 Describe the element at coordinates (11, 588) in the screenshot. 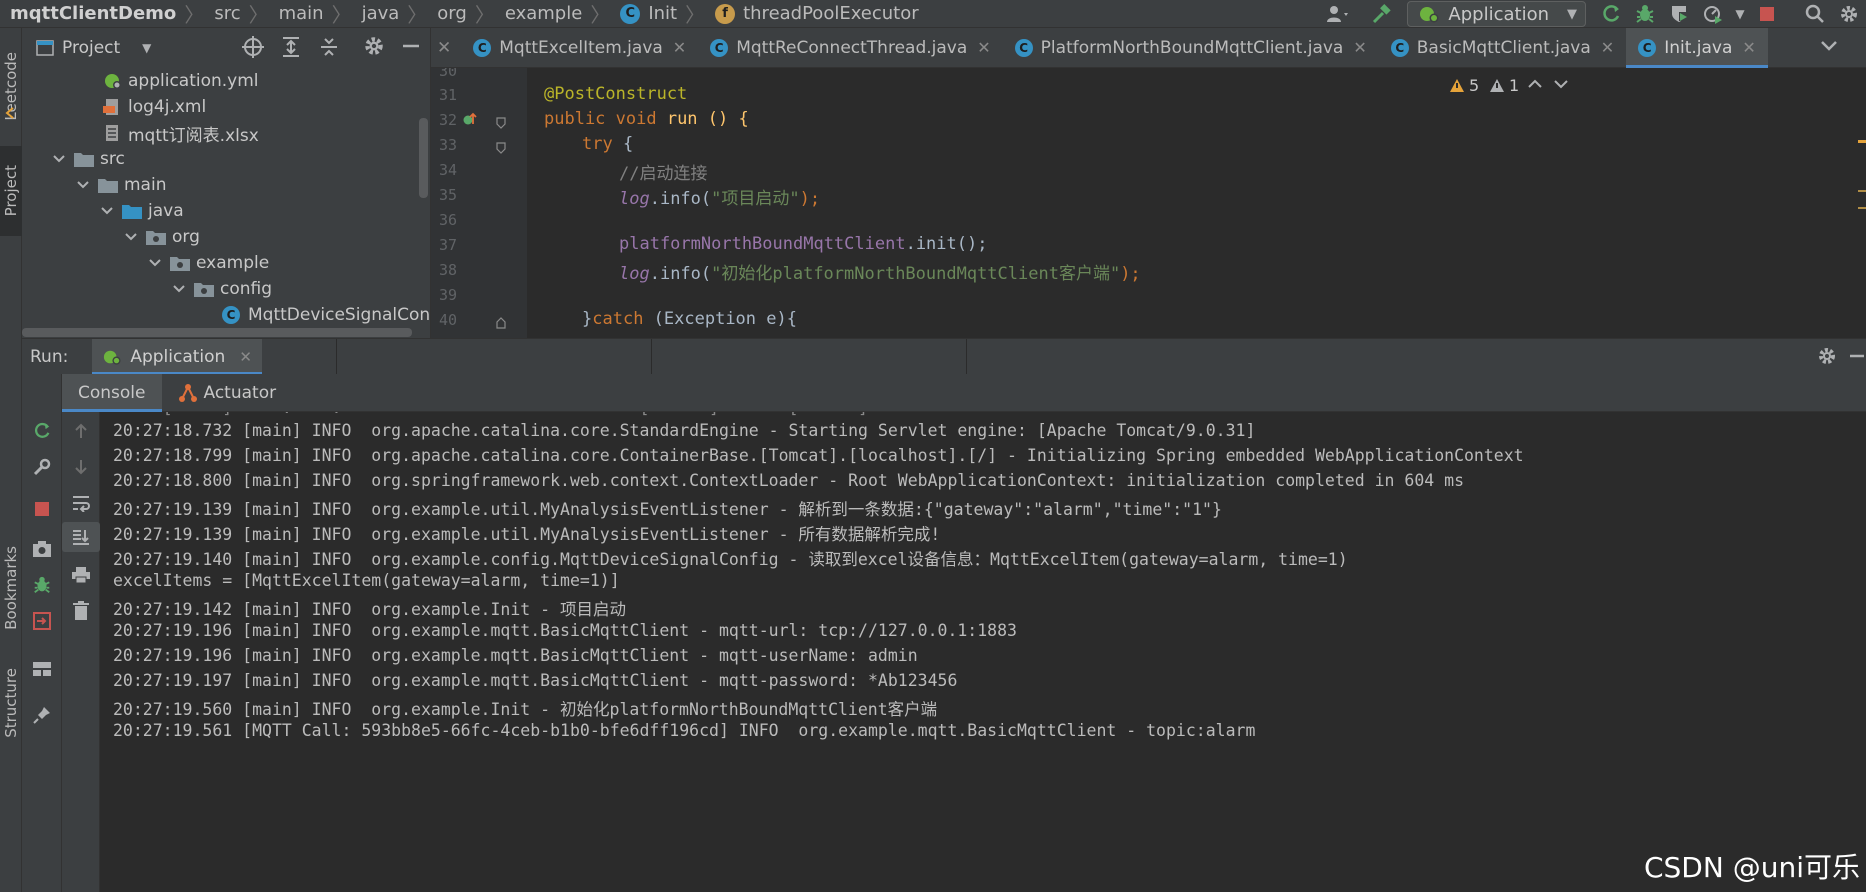

I see `bookmarks-tool-tab: Bookmarks` at that location.